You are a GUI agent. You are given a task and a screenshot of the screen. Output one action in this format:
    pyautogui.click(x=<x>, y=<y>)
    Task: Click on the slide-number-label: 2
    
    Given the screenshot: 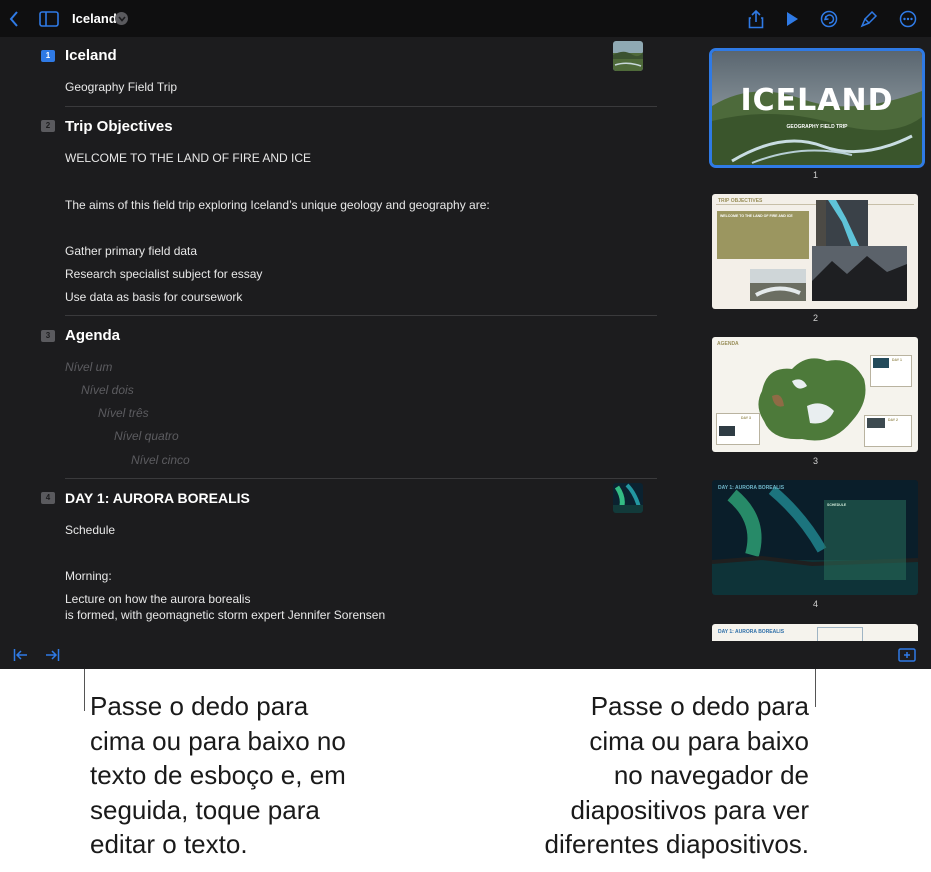 What is the action you would take?
    pyautogui.click(x=815, y=318)
    